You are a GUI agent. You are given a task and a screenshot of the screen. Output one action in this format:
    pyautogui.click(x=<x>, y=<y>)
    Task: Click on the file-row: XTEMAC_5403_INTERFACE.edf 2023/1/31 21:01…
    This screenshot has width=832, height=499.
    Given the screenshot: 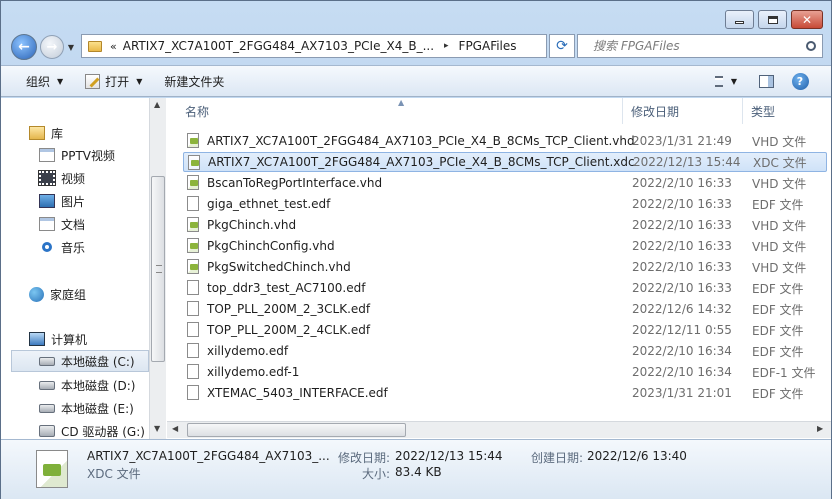 What is the action you would take?
    pyautogui.click(x=505, y=393)
    